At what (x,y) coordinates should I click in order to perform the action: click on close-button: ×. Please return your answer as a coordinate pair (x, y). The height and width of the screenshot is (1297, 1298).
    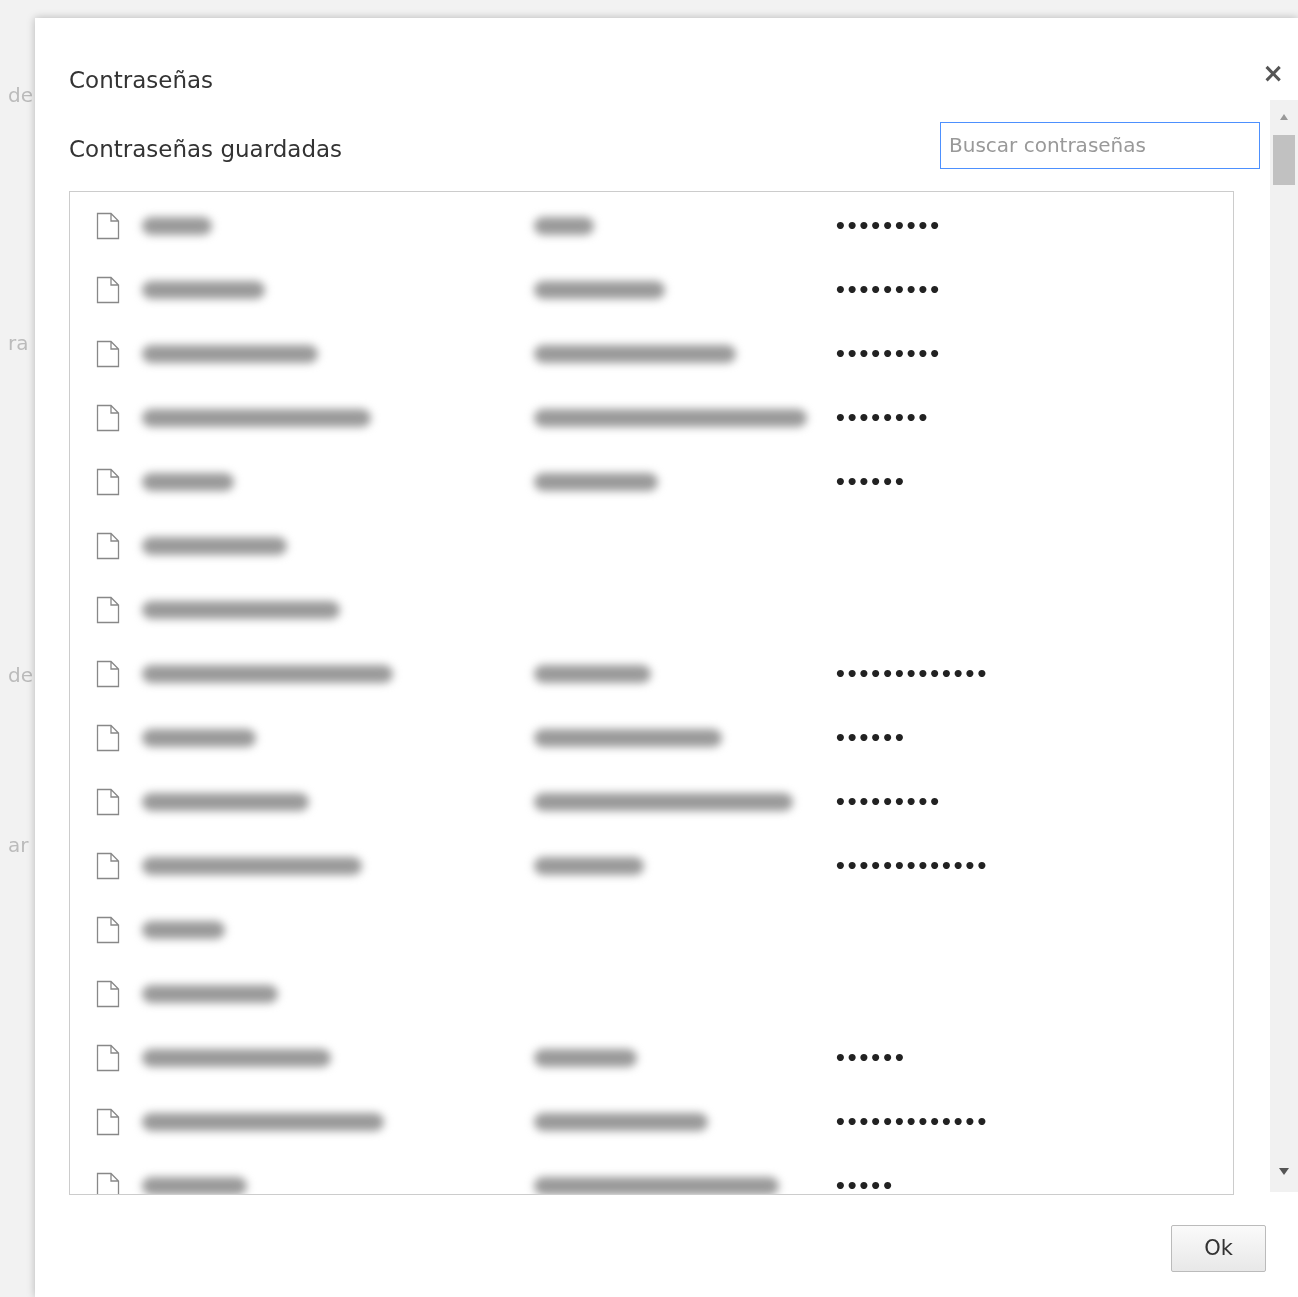
    Looking at the image, I should click on (1273, 73).